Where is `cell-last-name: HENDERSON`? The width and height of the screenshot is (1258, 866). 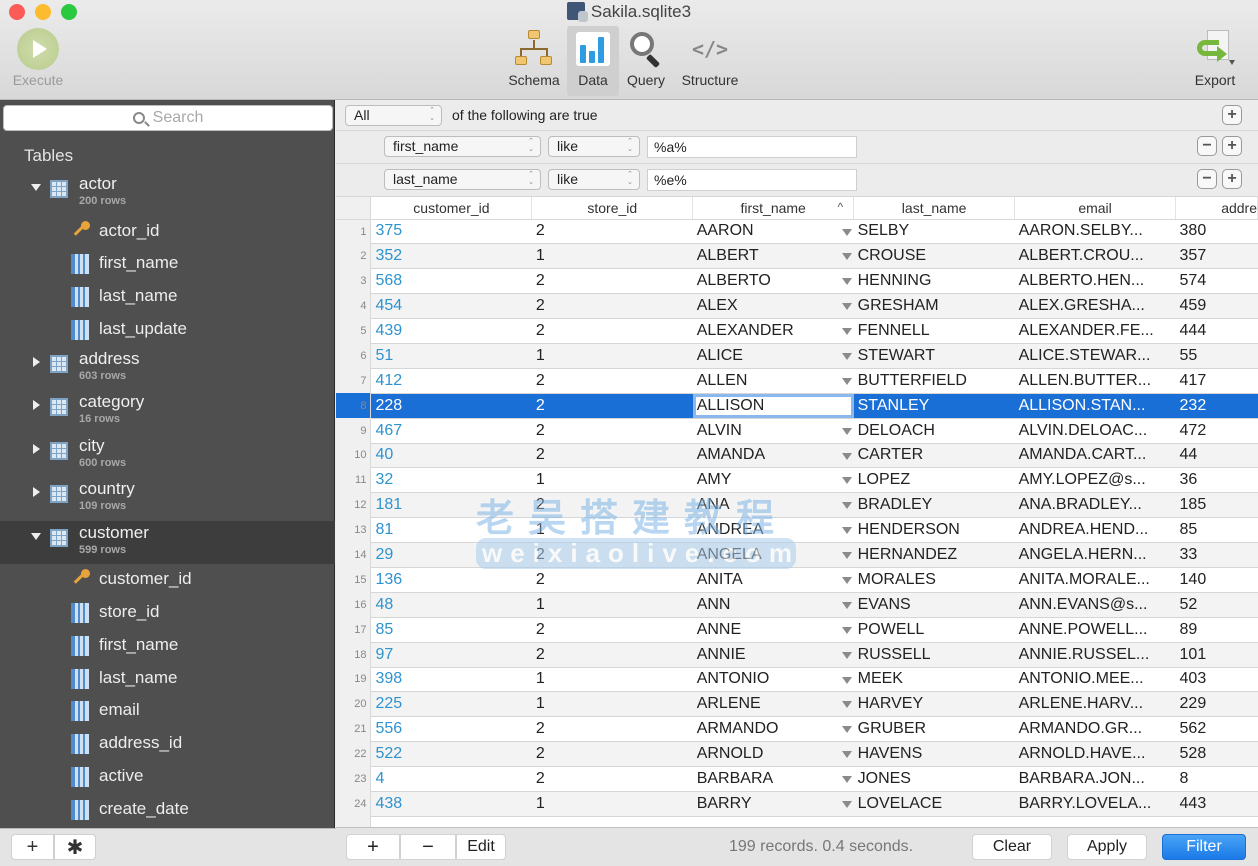
cell-last-name: HENDERSON is located at coordinates (934, 530).